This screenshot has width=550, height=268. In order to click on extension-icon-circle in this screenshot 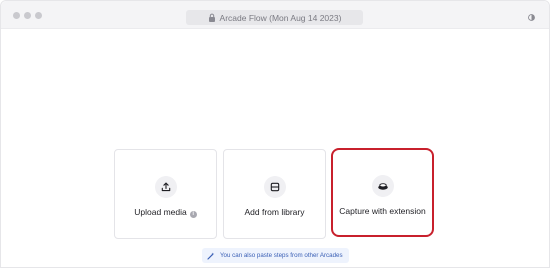, I will do `click(382, 186)`.